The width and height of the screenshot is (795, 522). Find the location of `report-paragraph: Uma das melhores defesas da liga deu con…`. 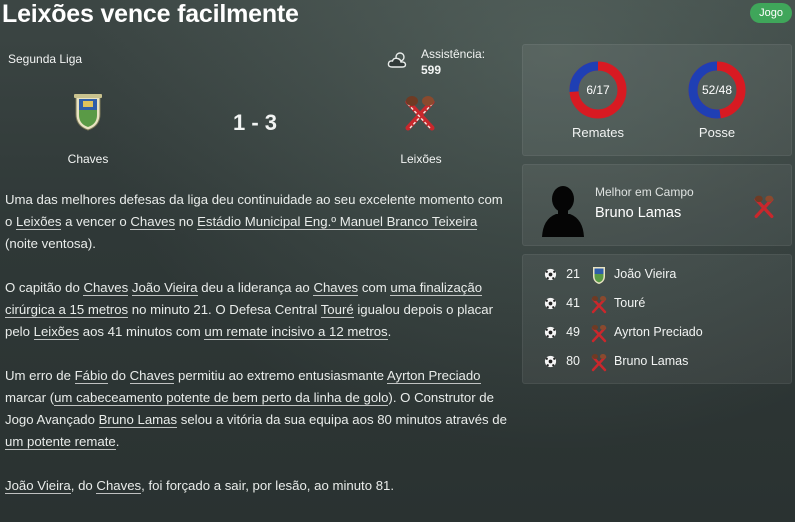

report-paragraph: Uma das melhores defesas da liga deu con… is located at coordinates (254, 221).